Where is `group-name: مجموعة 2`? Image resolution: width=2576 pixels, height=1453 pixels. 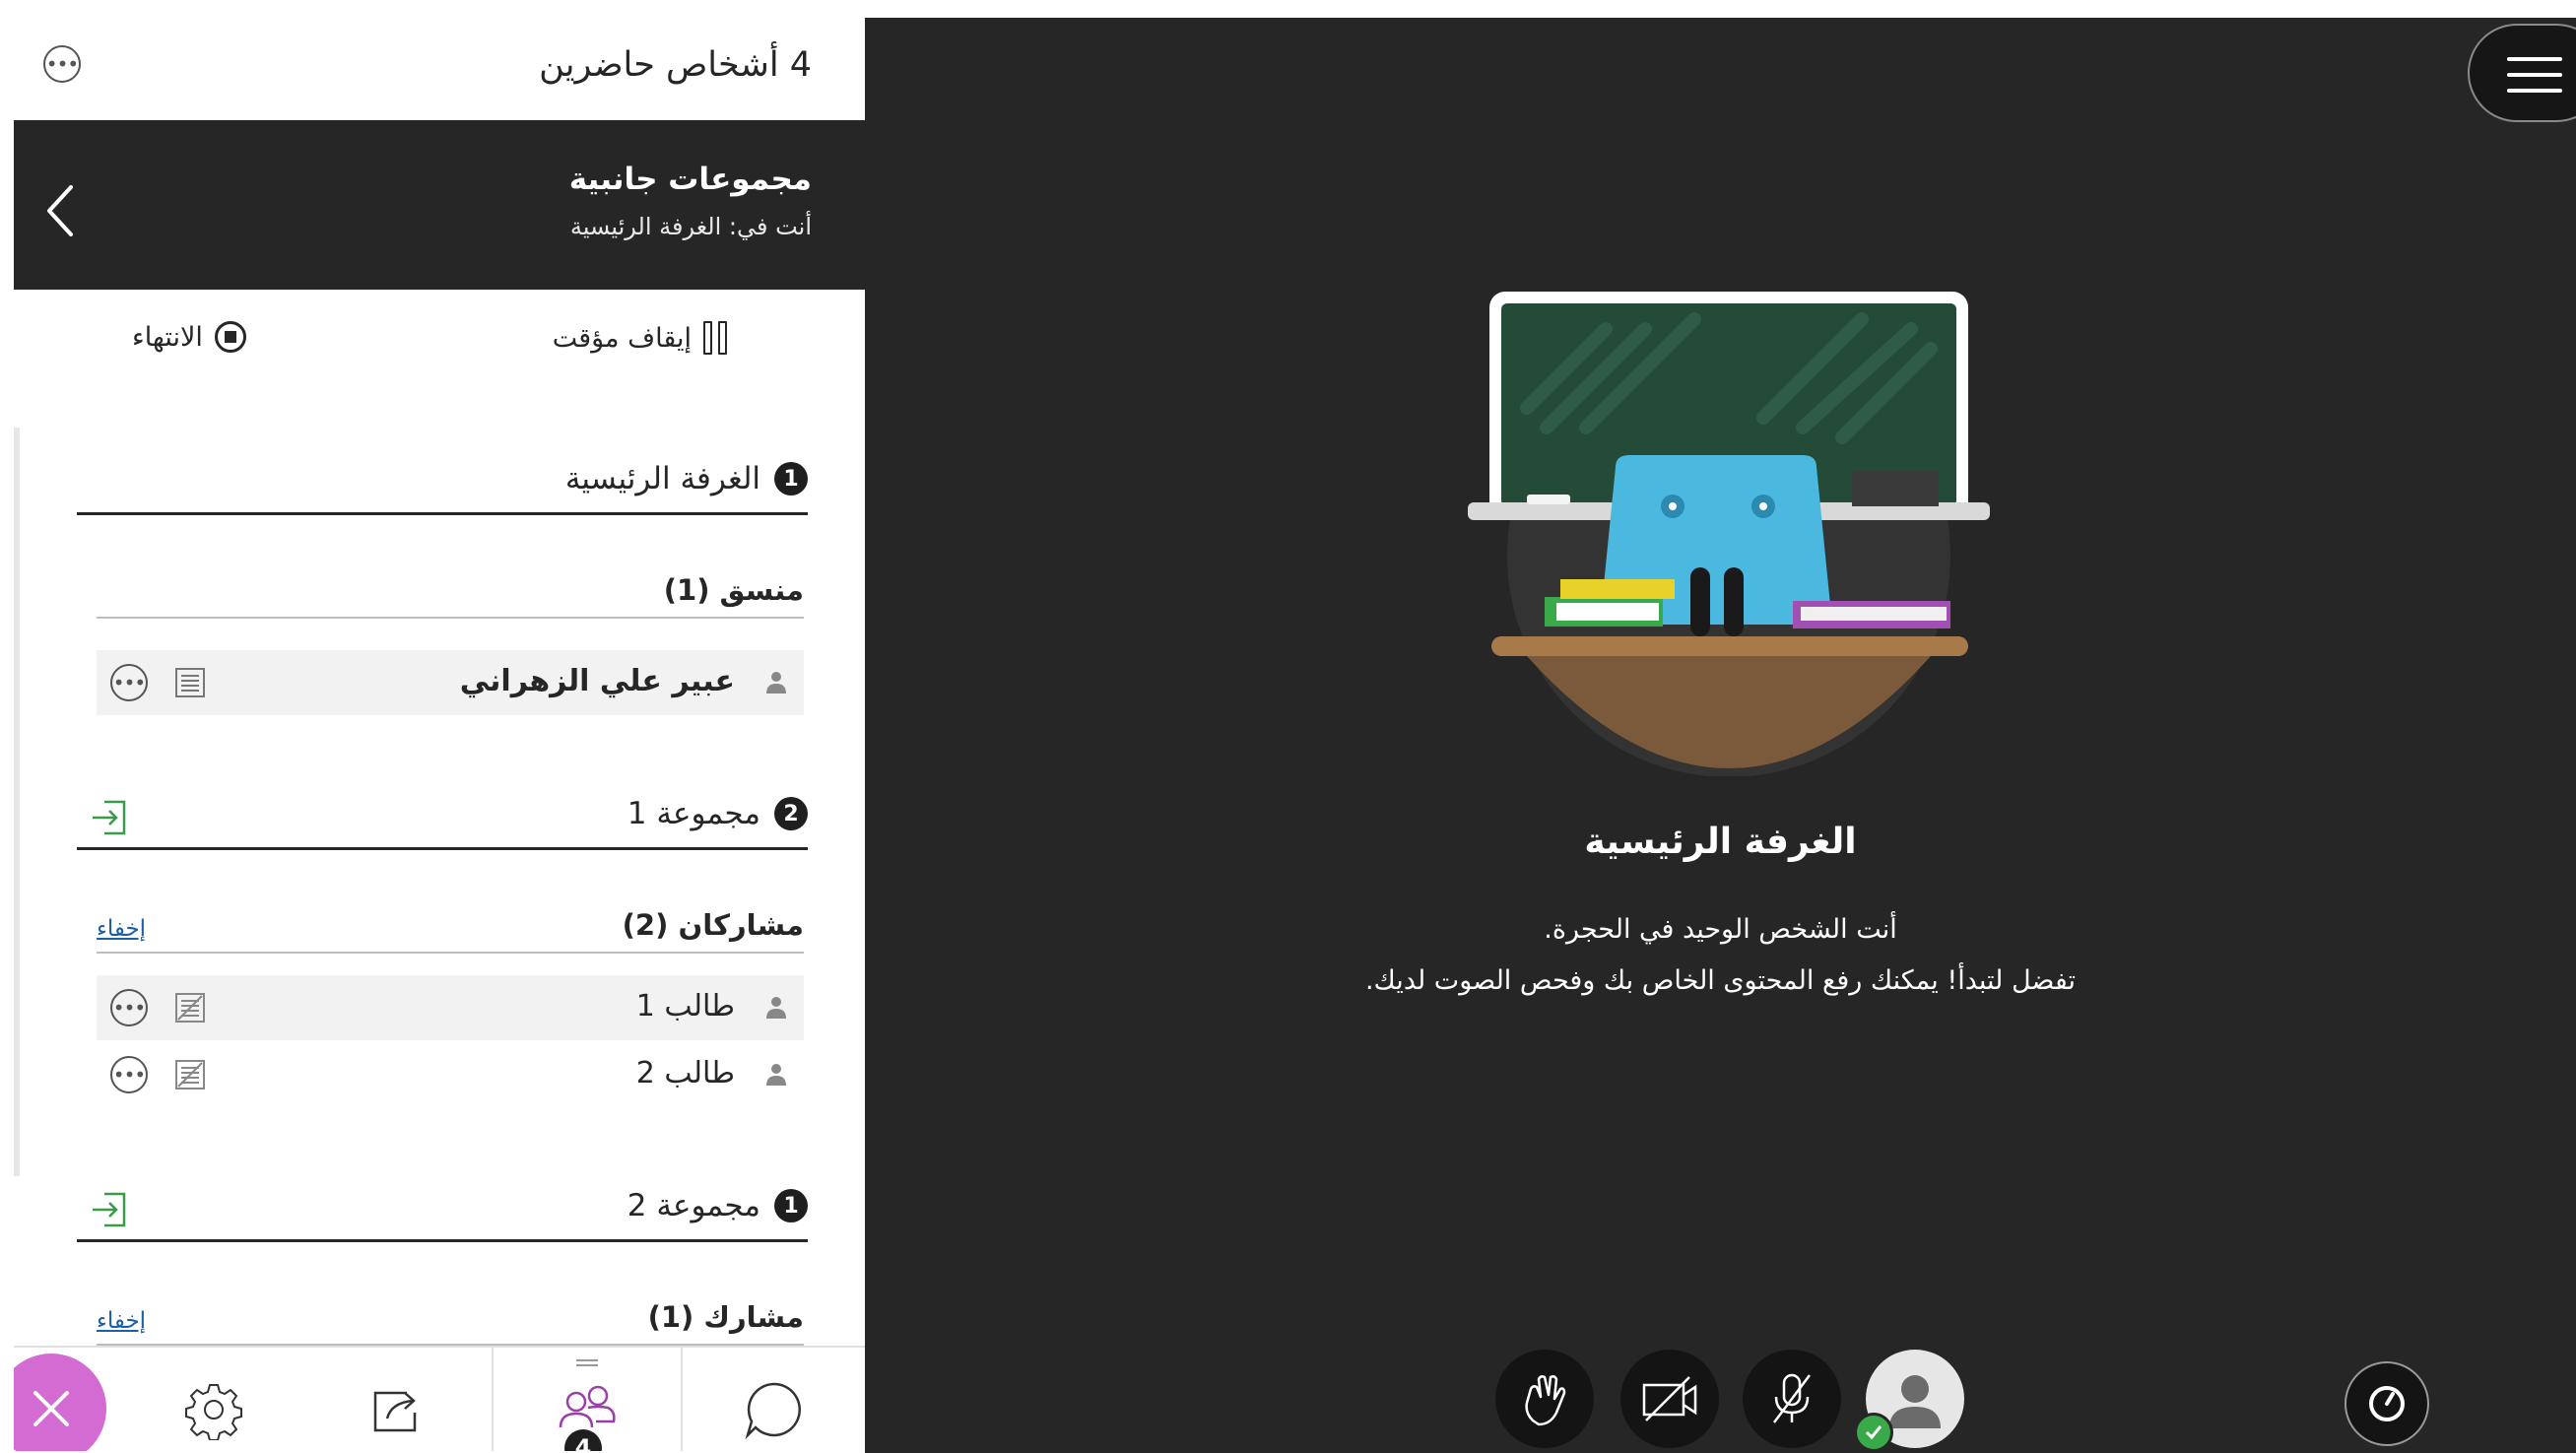 group-name: مجموعة 2 is located at coordinates (694, 1205).